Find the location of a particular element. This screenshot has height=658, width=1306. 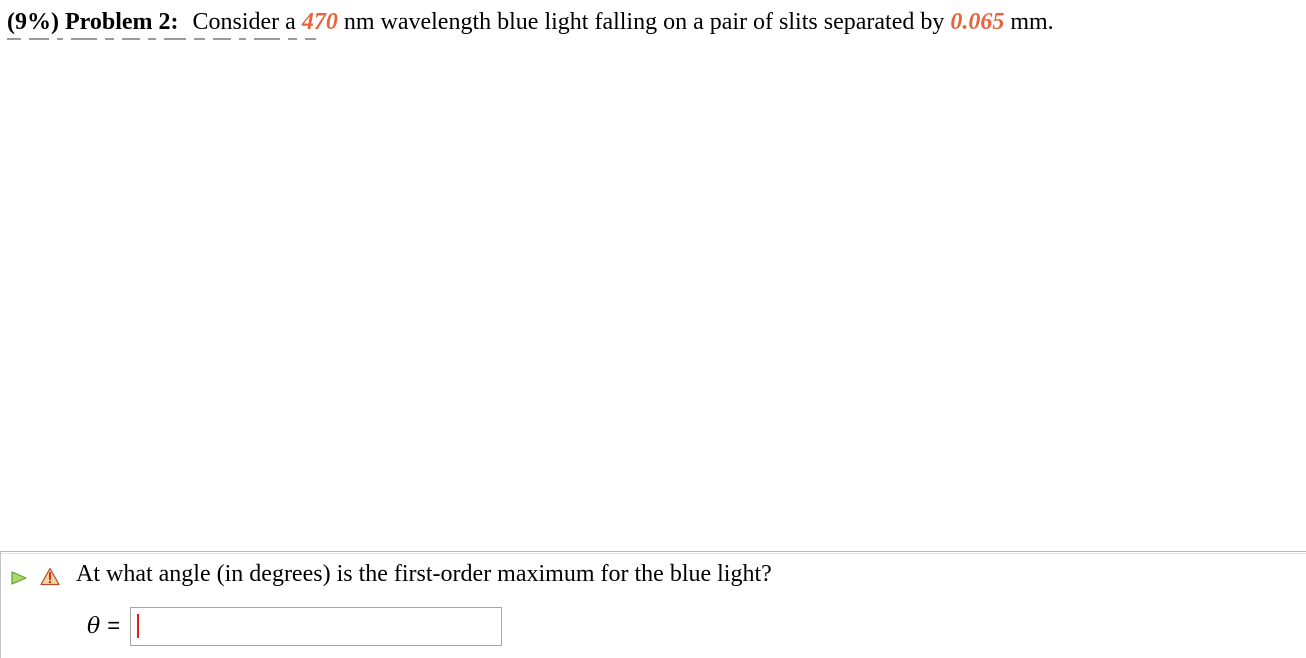

problem-text-after-separation: mm. is located at coordinates (1032, 22).